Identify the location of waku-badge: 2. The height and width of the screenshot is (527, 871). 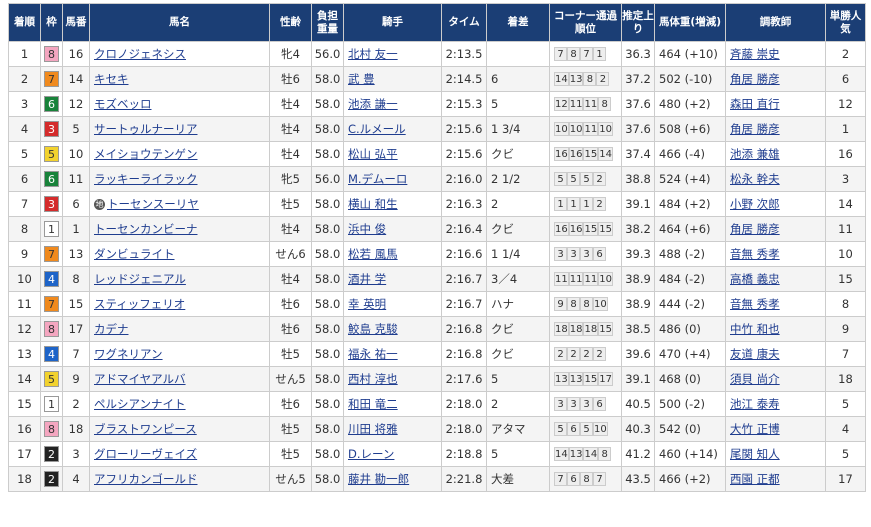
(51, 479).